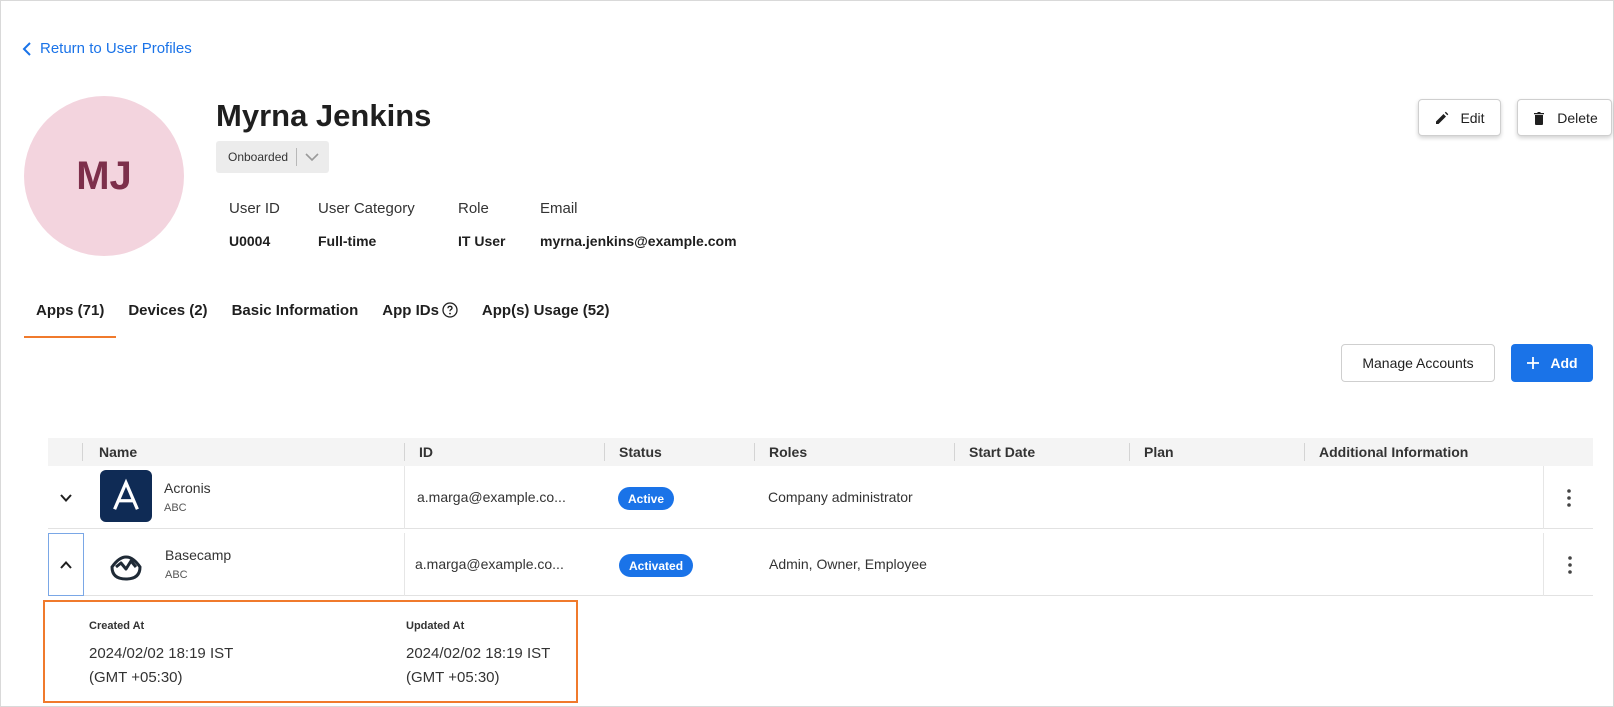  What do you see at coordinates (258, 157) in the screenshot?
I see `status-value: Onboarded` at bounding box center [258, 157].